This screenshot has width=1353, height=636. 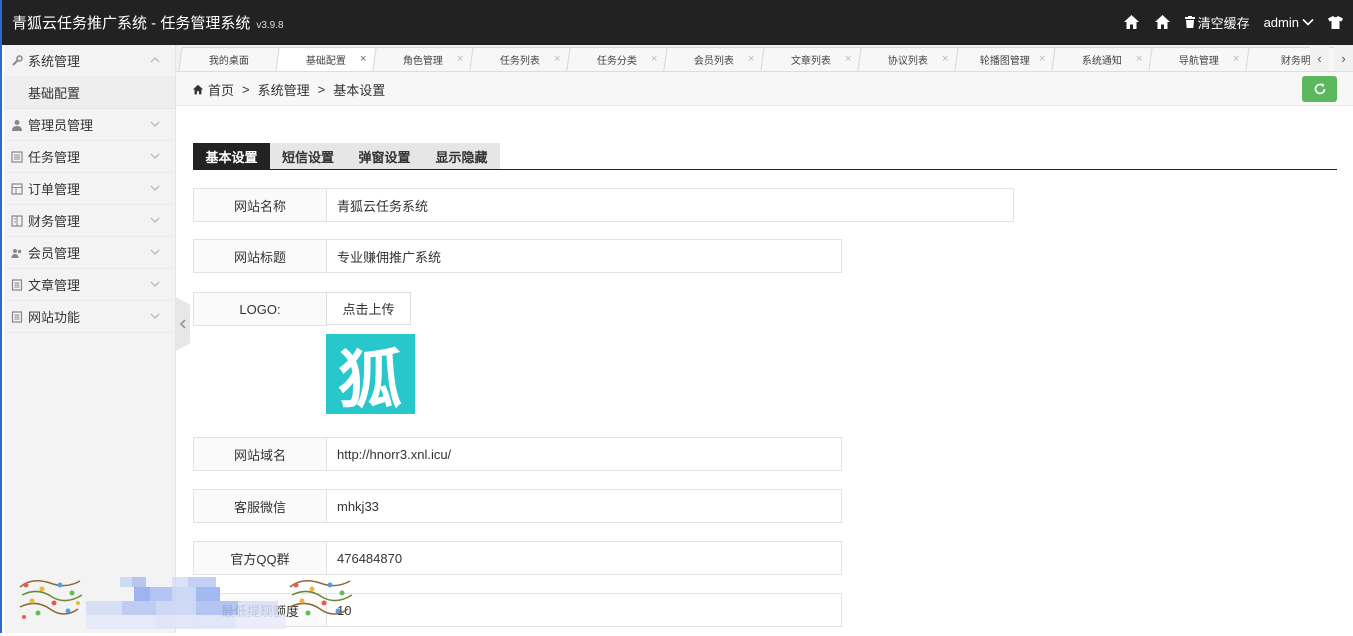 I want to click on tab-carousel: 轮播图管理 ×, so click(x=1005, y=59).